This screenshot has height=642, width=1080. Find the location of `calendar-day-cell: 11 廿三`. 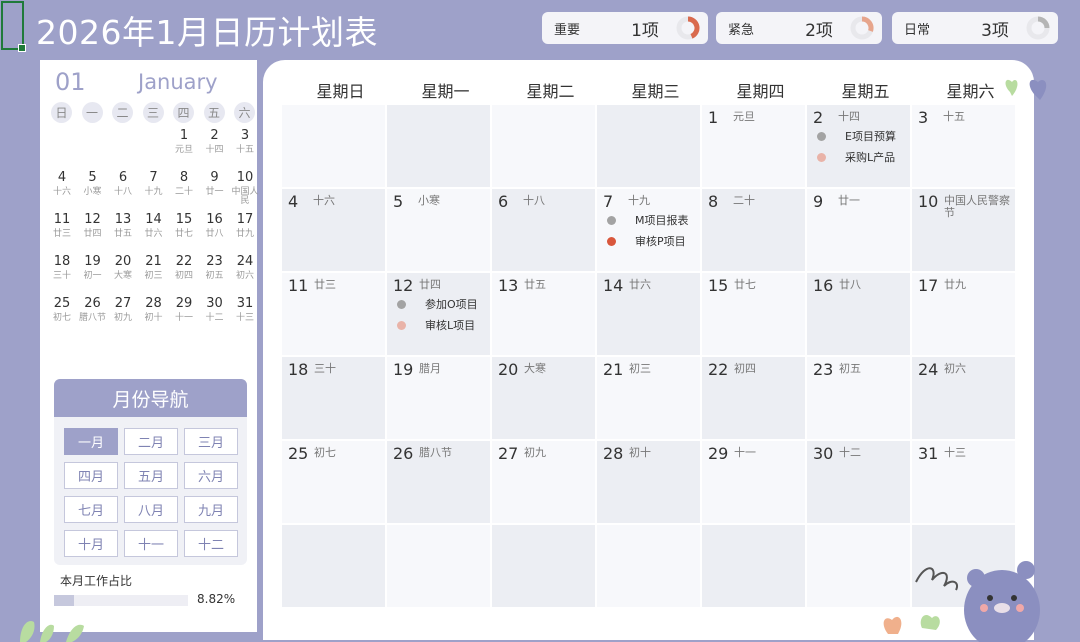

calendar-day-cell: 11 廿三 is located at coordinates (333, 314).